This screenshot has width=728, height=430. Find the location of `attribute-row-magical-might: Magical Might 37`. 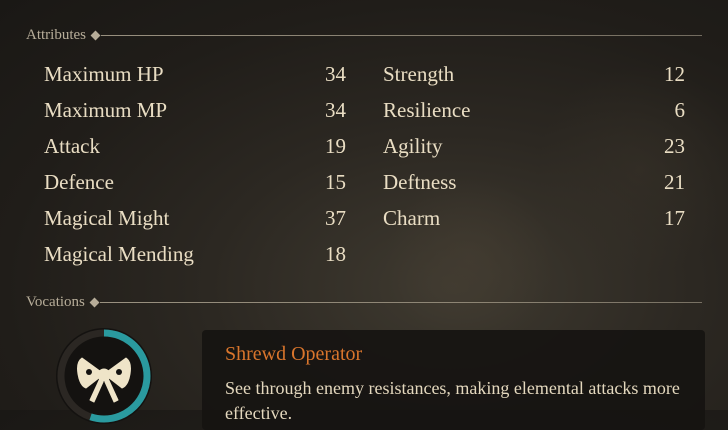

attribute-row-magical-might: Magical Might 37 is located at coordinates (195, 218).